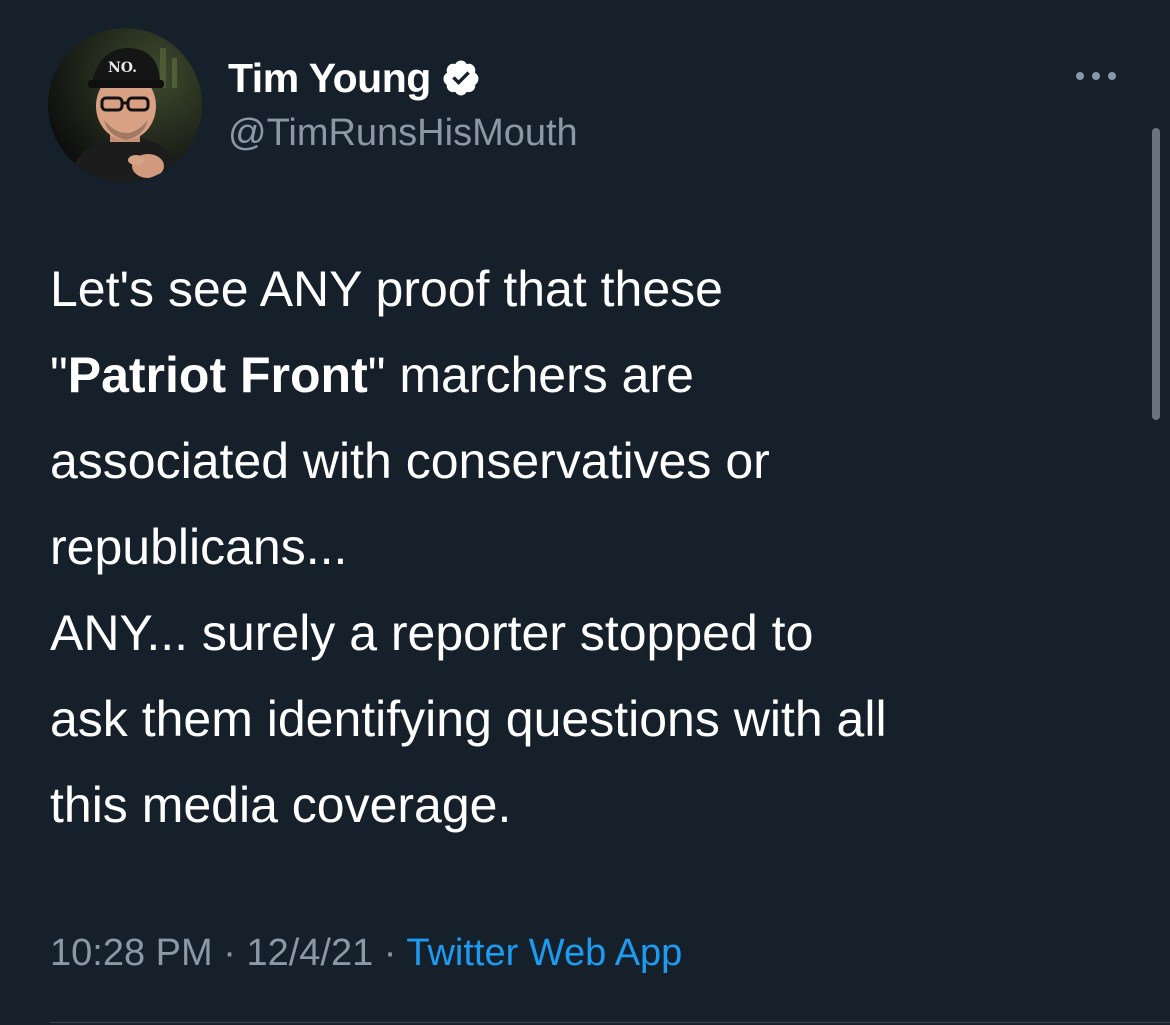 This screenshot has width=1170, height=1025. I want to click on tweet-line: ", so click(59, 375).